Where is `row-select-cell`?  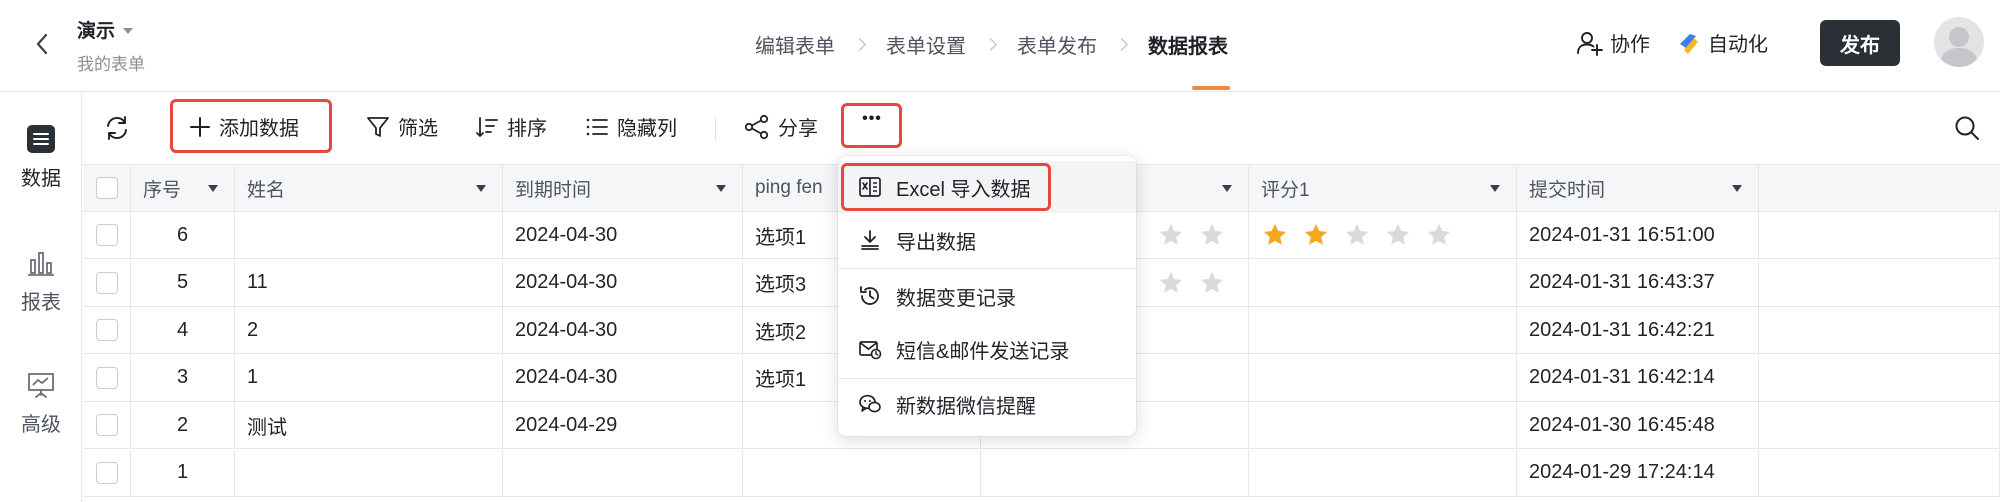
row-select-cell is located at coordinates (107, 330).